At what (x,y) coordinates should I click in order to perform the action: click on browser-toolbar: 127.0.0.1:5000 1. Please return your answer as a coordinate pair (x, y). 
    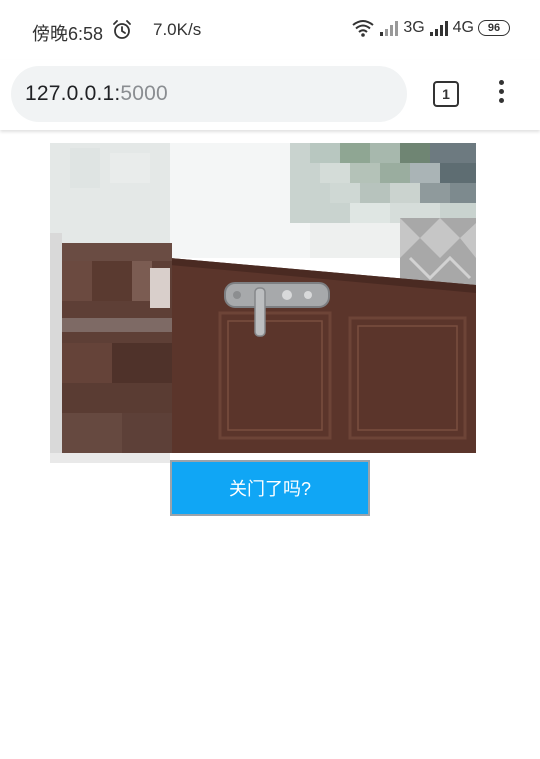
    Looking at the image, I should click on (270, 95).